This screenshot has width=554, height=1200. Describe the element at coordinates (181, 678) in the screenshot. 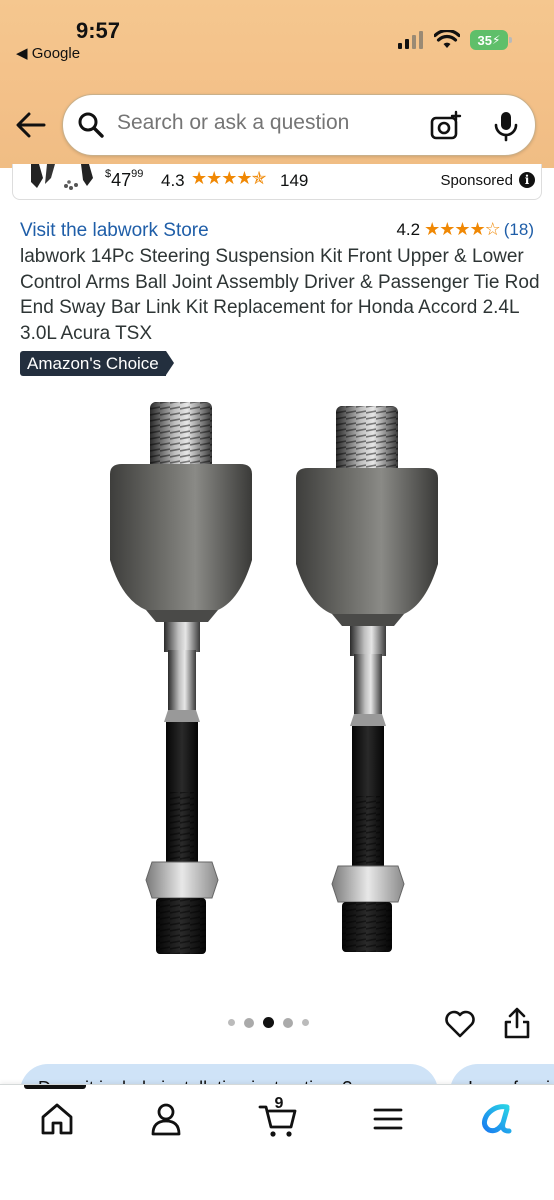

I see `tie-rod-left` at that location.